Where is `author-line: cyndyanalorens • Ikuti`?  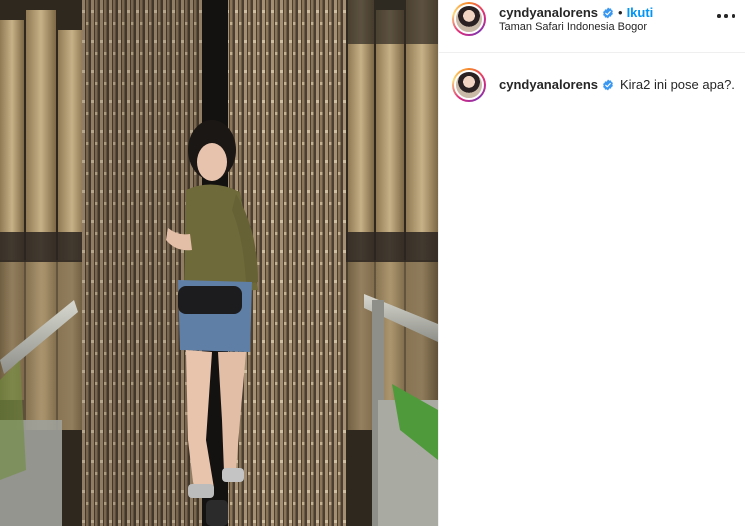 author-line: cyndyanalorens • Ikuti is located at coordinates (576, 12).